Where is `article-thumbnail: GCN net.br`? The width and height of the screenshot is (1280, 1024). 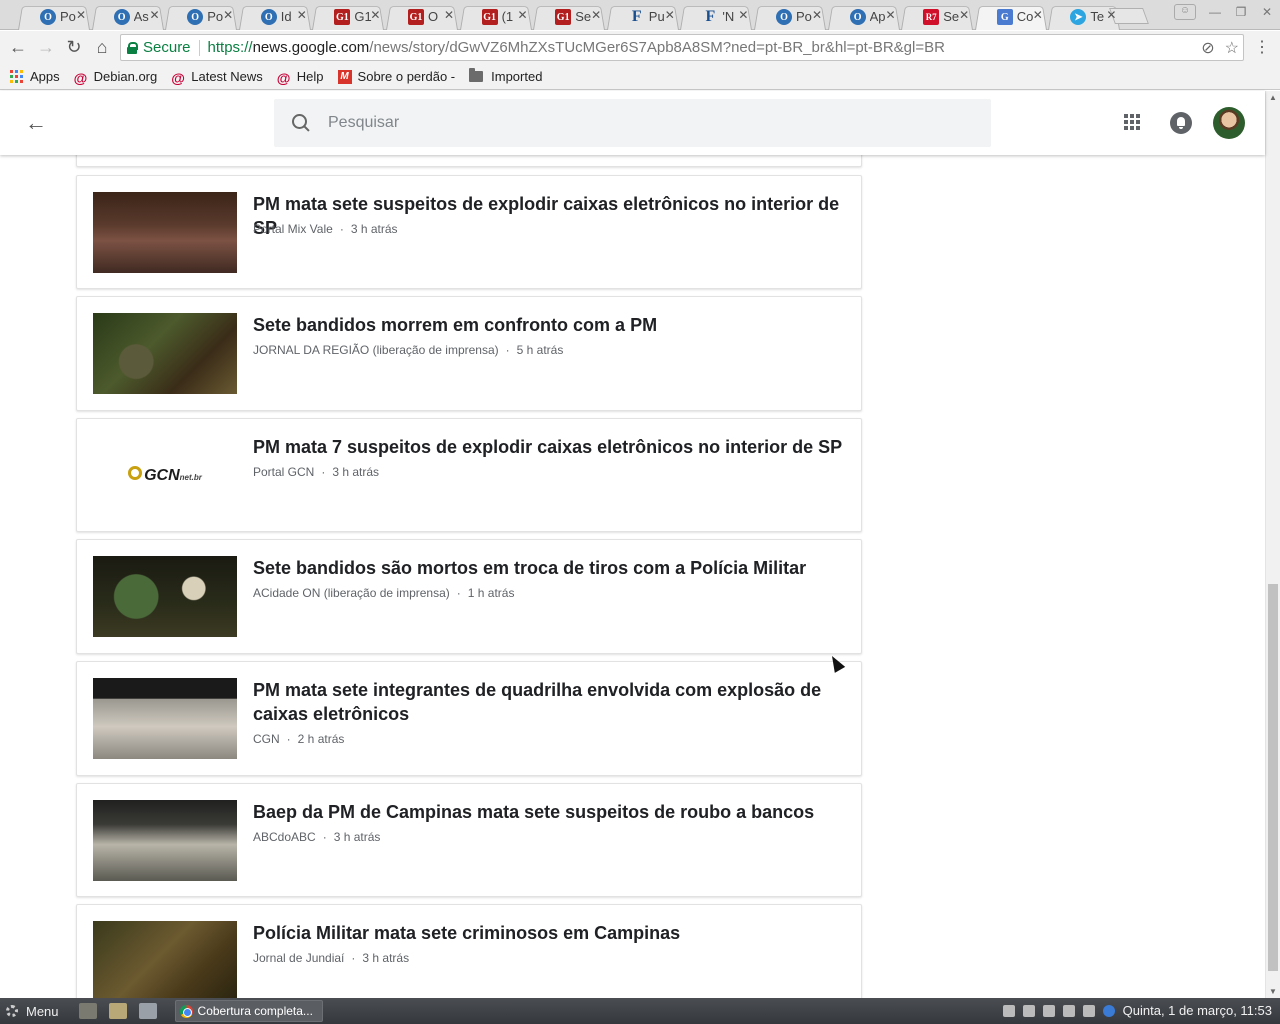
article-thumbnail: GCN net.br is located at coordinates (165, 475).